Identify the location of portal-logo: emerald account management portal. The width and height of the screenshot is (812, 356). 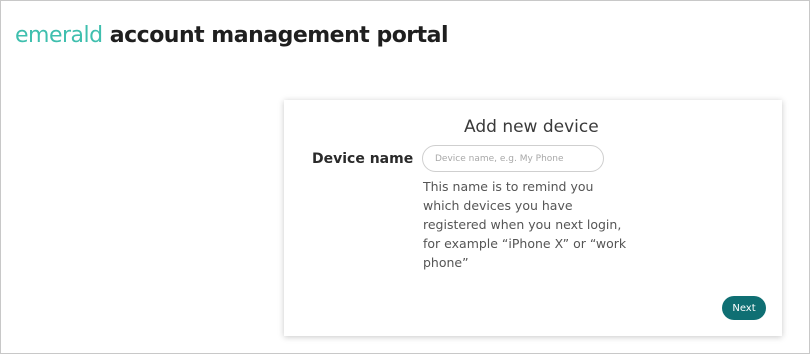
(232, 35).